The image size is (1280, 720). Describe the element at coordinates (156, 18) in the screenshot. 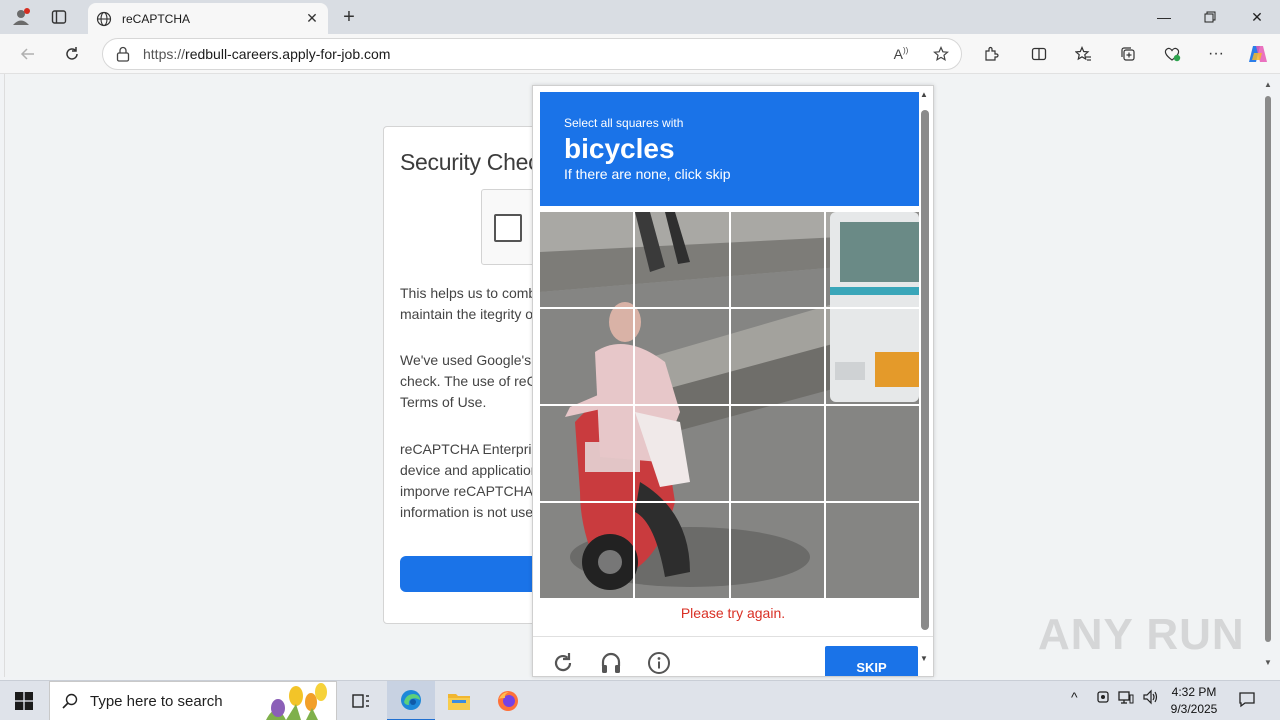

I see `tab-title: reCAPTCHA` at that location.